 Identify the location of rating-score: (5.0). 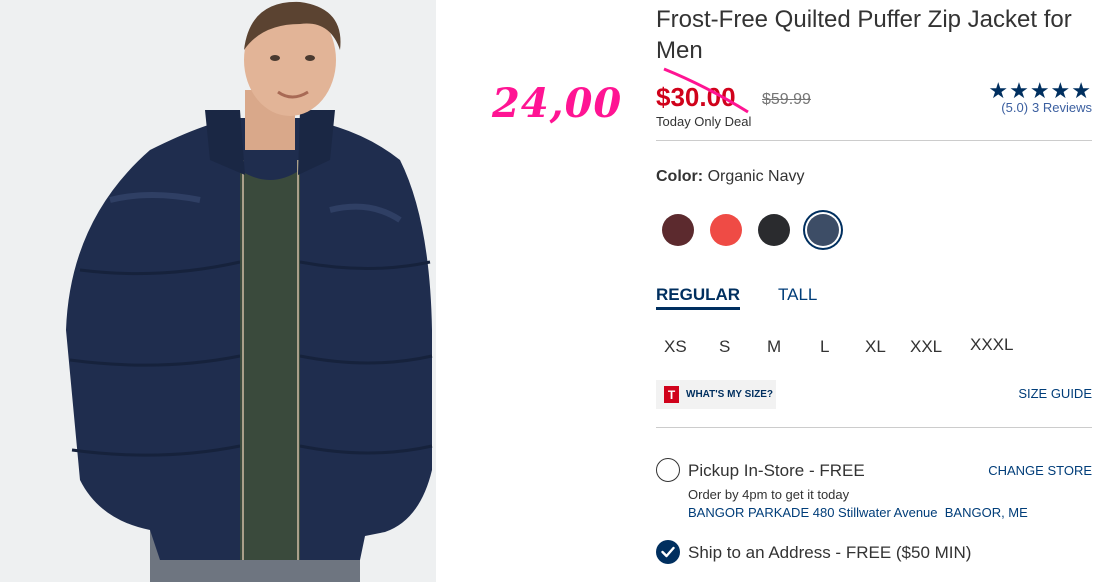
(1015, 107).